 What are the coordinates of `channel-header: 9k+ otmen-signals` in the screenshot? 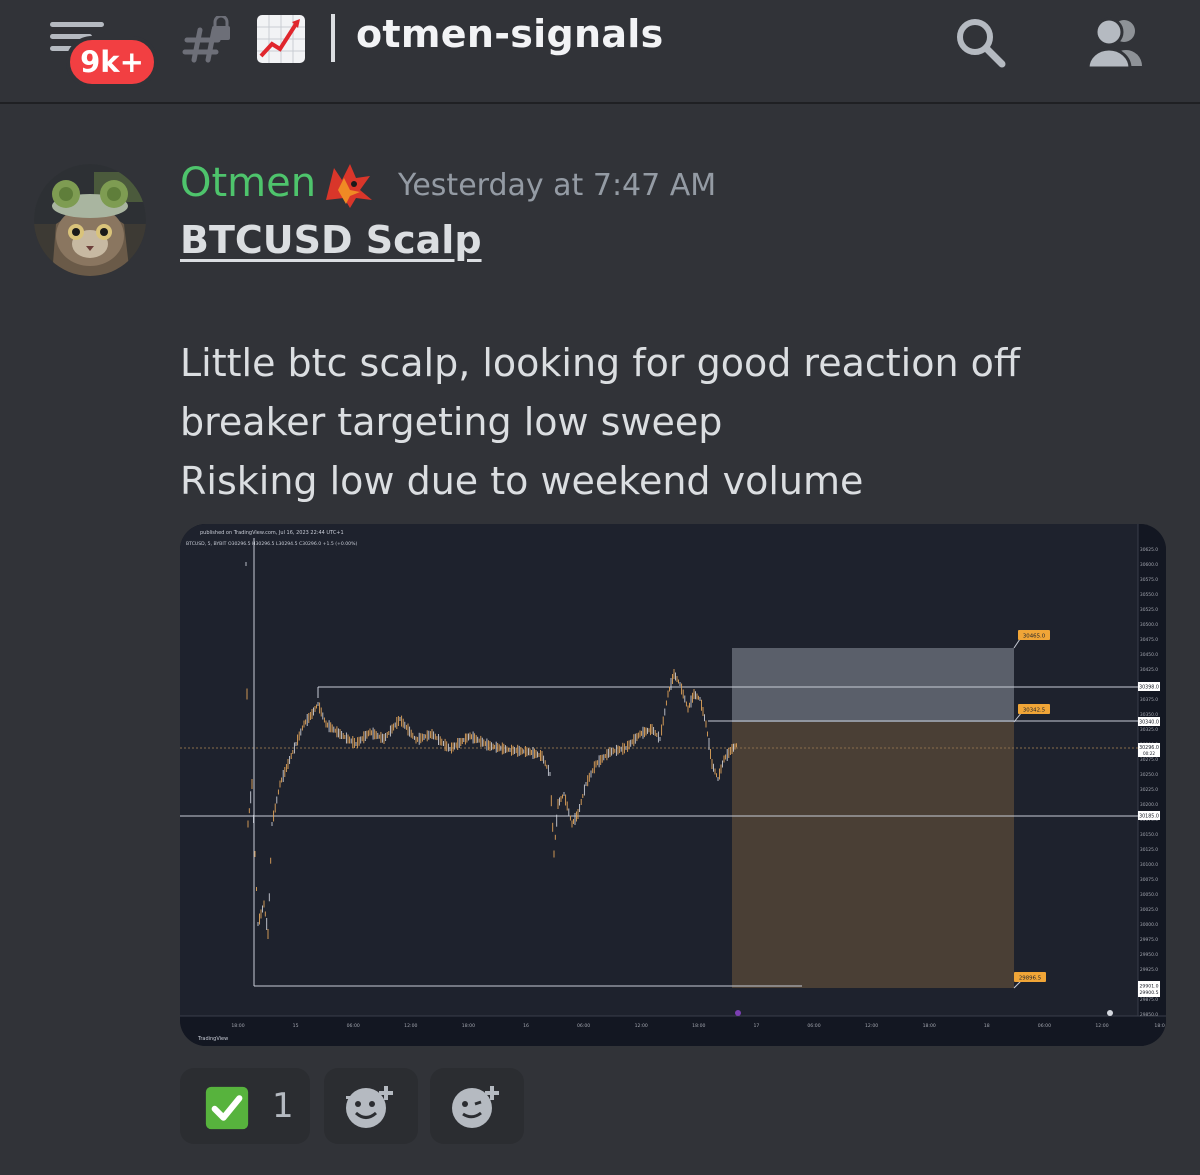 It's located at (600, 52).